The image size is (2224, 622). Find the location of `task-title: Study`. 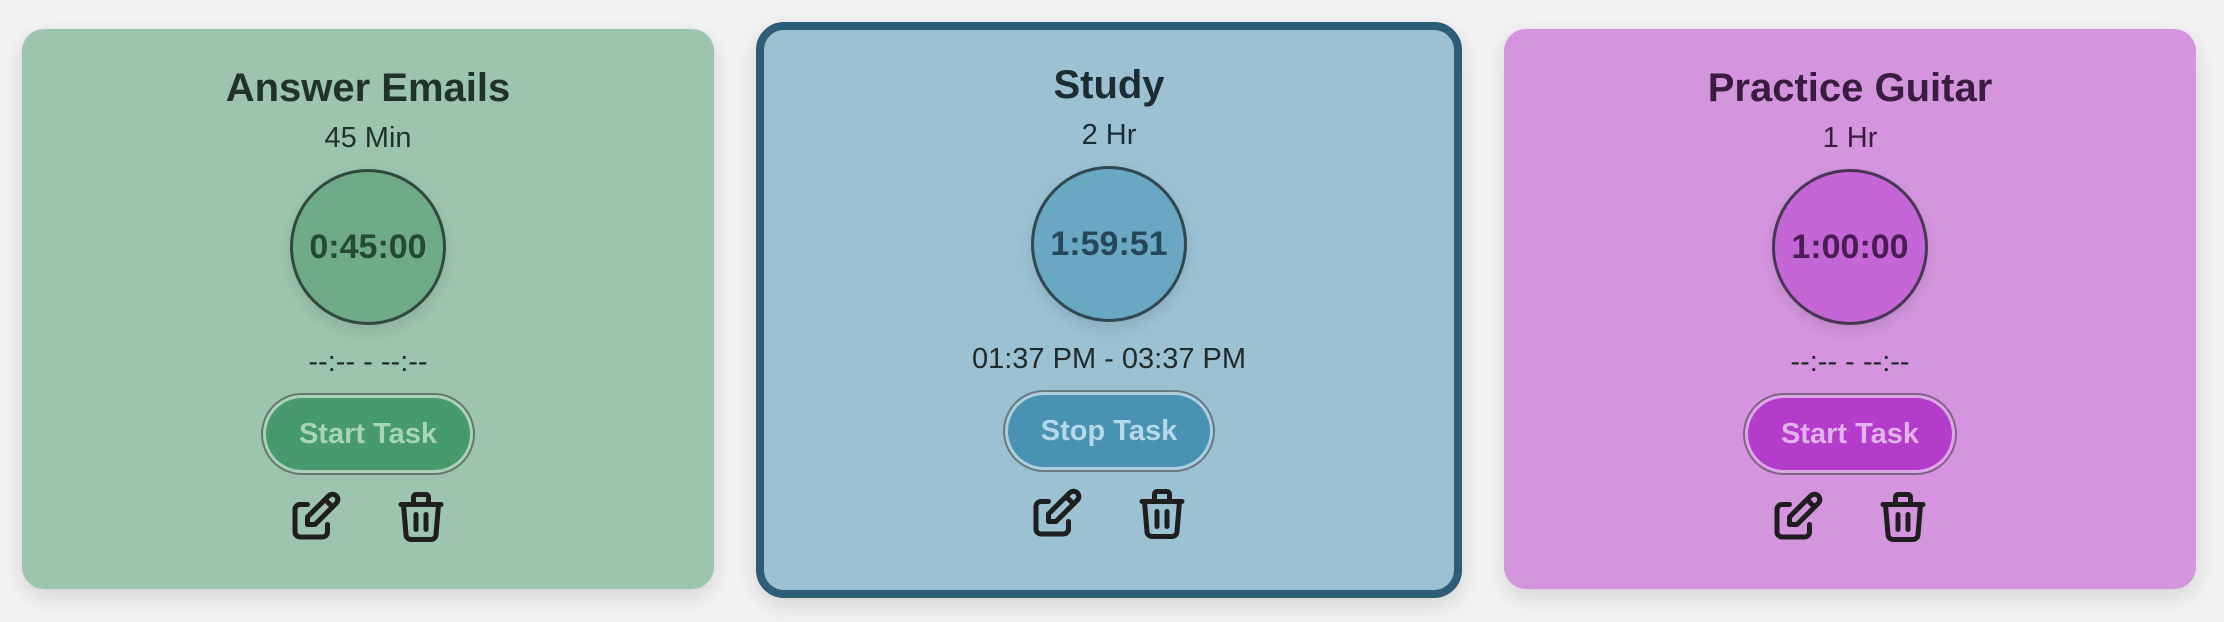

task-title: Study is located at coordinates (1109, 85).